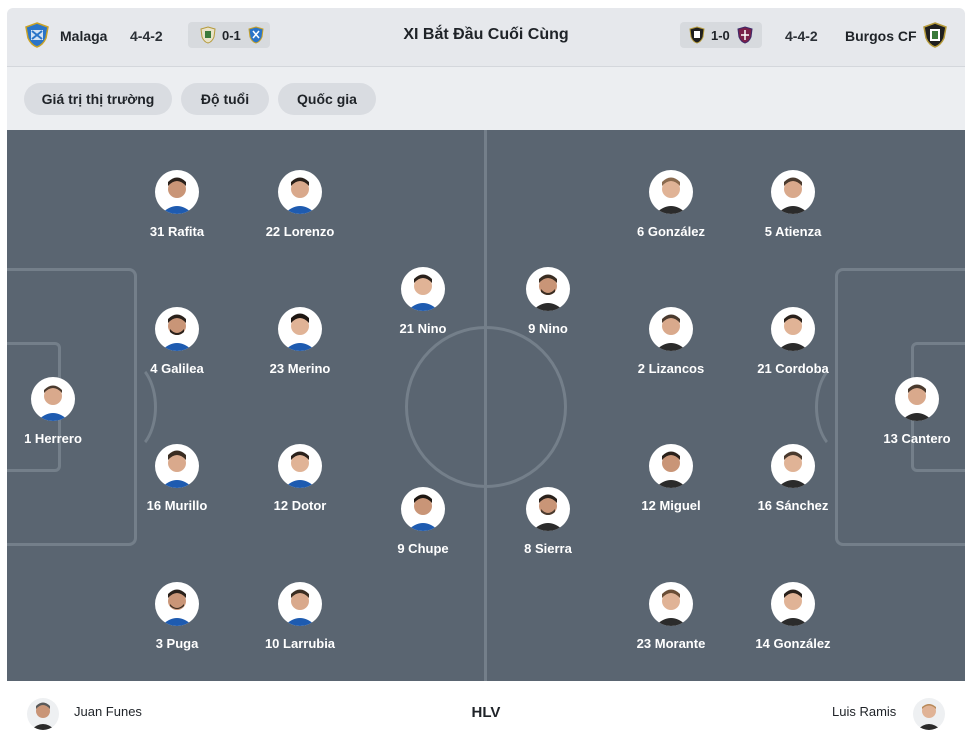 The image size is (972, 742). I want to click on player-away-morante: 23 Morante, so click(671, 620).